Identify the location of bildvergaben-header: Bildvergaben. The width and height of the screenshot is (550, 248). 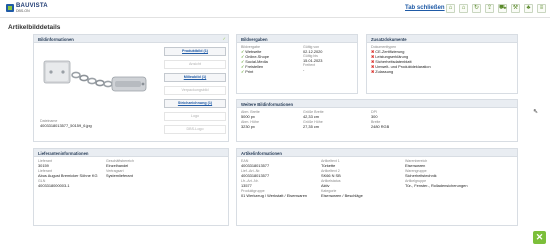
(297, 39).